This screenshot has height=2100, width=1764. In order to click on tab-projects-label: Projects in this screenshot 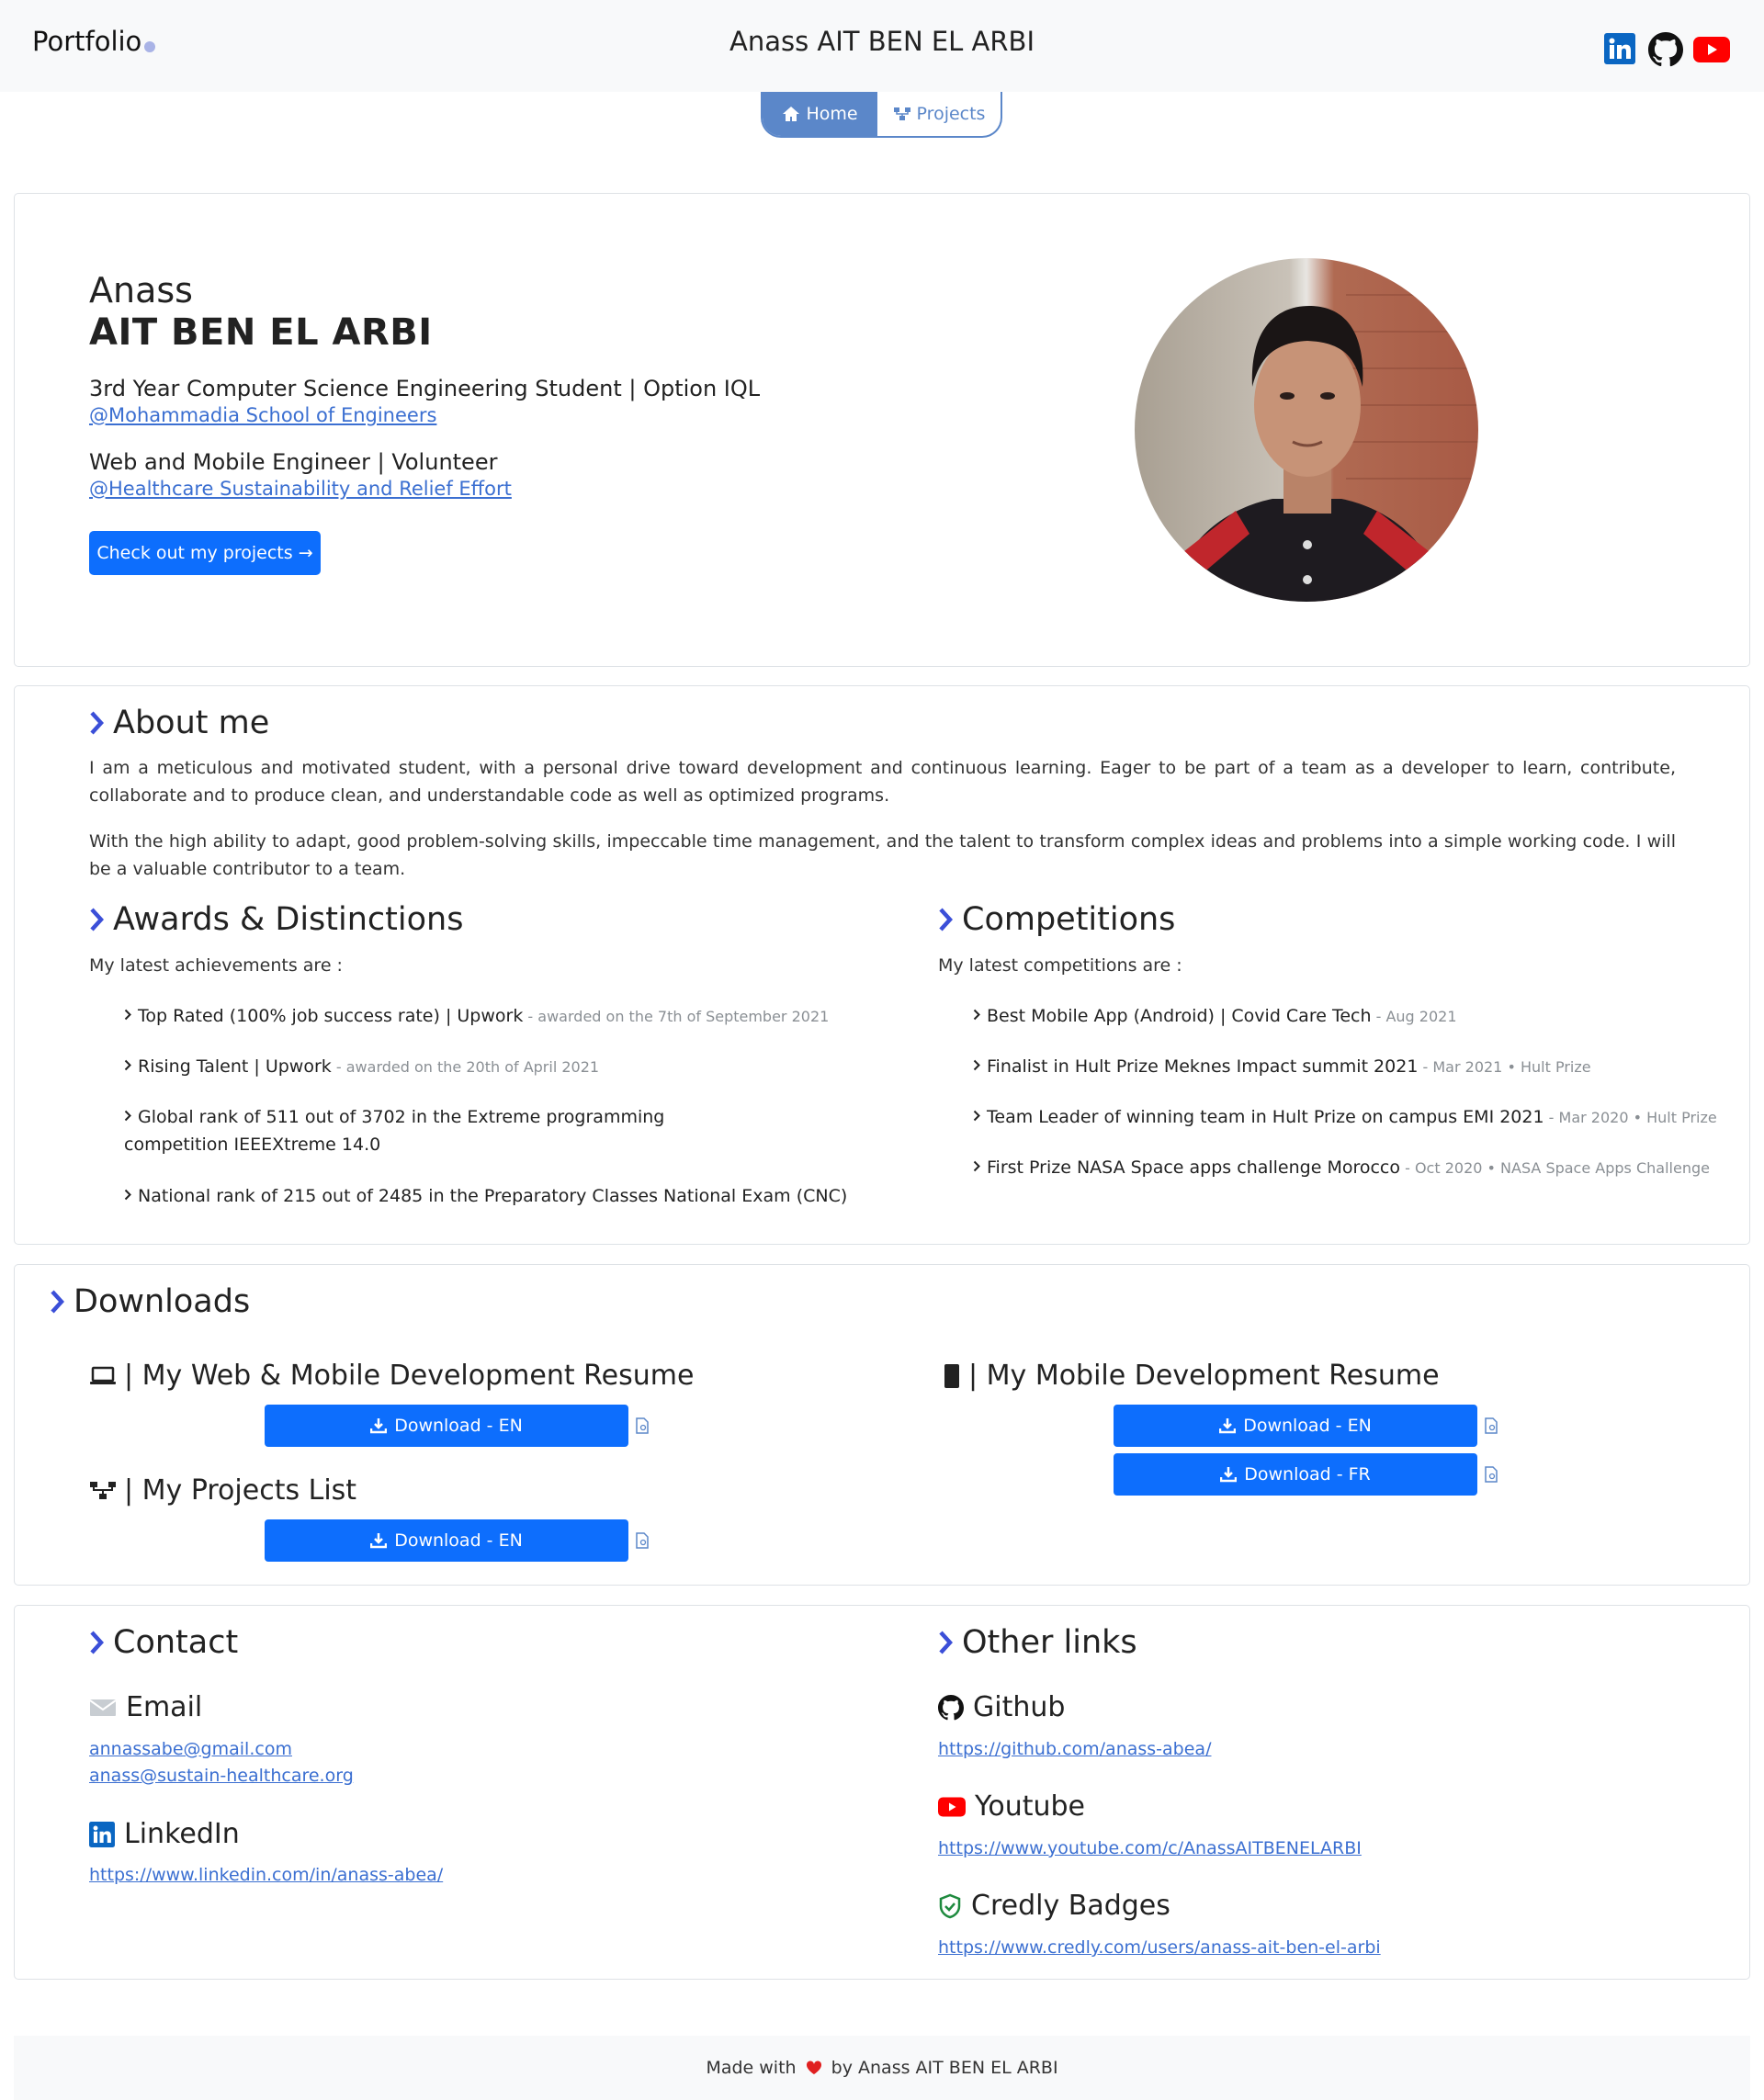, I will do `click(951, 114)`.